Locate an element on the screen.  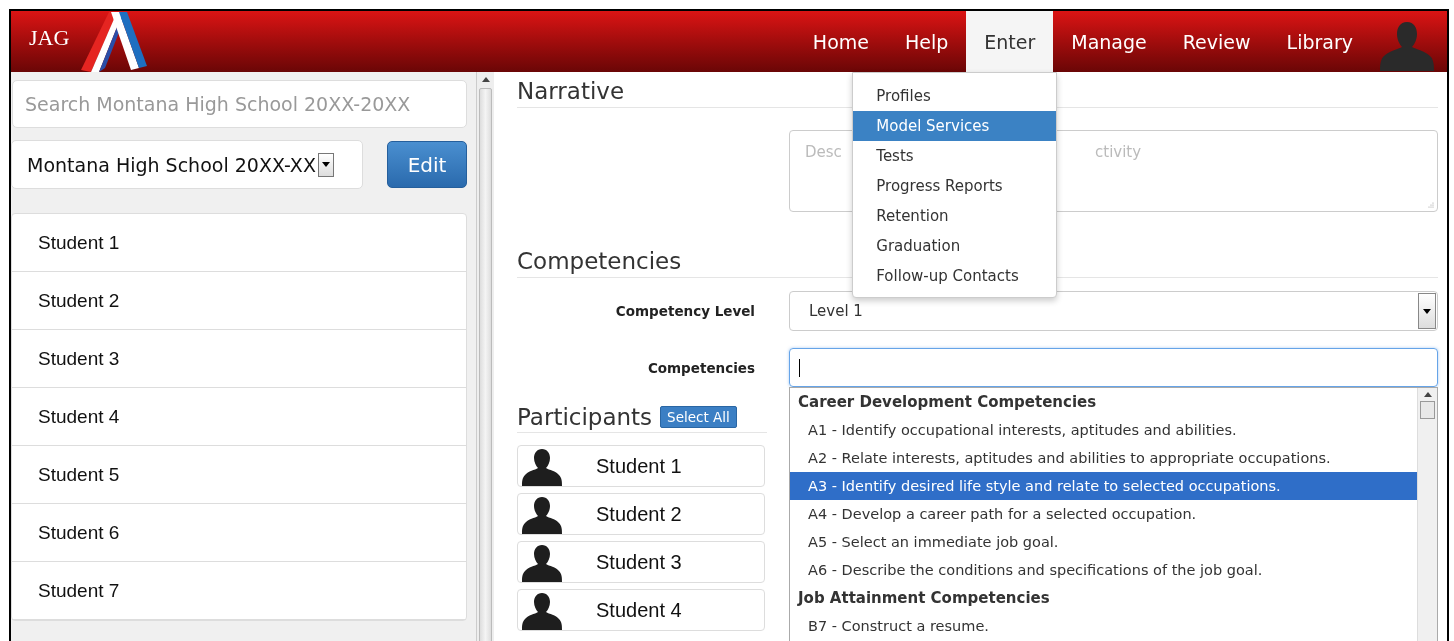
placeholder-text: Desc is located at coordinates (823, 152).